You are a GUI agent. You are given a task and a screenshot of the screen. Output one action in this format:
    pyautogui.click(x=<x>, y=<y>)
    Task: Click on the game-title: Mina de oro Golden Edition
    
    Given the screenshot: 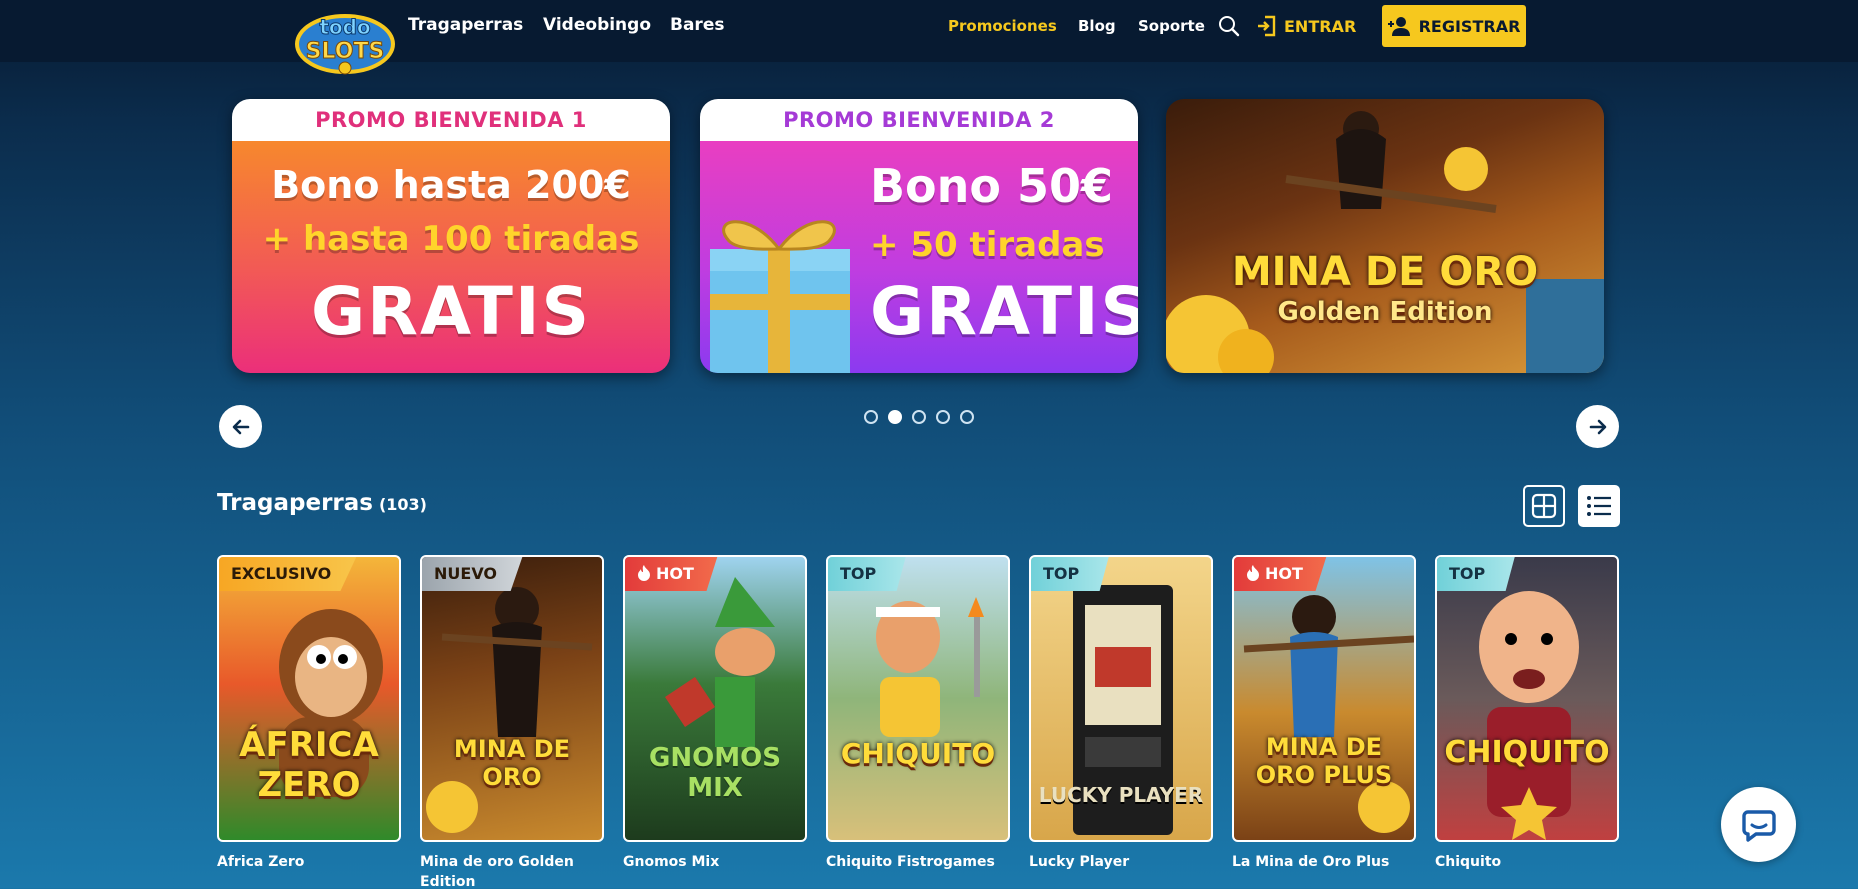 What is the action you would take?
    pyautogui.click(x=497, y=871)
    